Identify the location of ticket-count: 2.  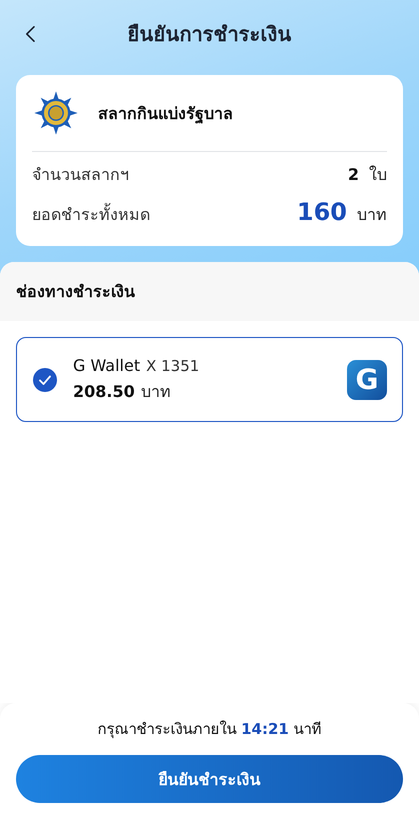
(353, 174).